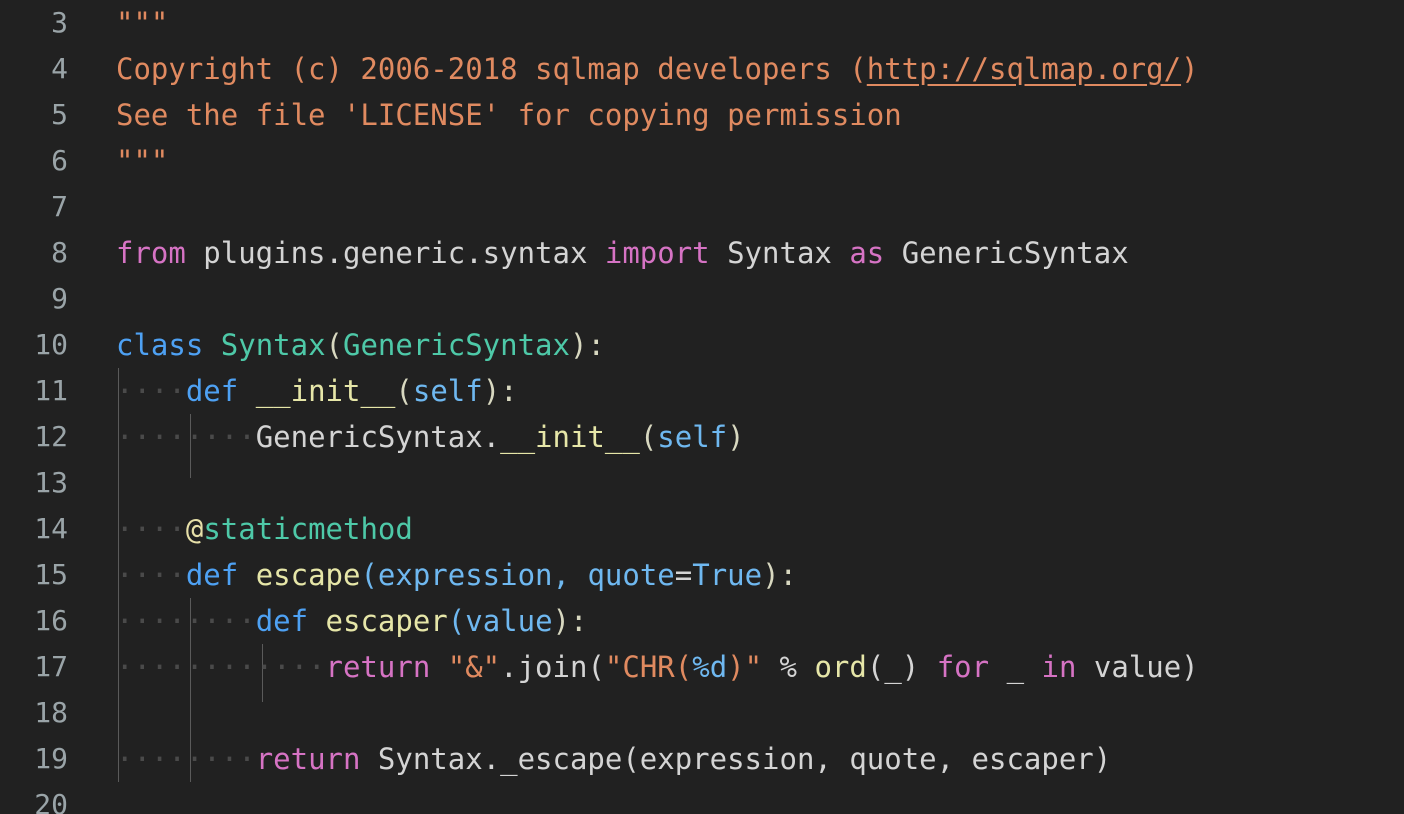 This screenshot has width=1404, height=814. I want to click on editor-line: 18, so click(702, 713).